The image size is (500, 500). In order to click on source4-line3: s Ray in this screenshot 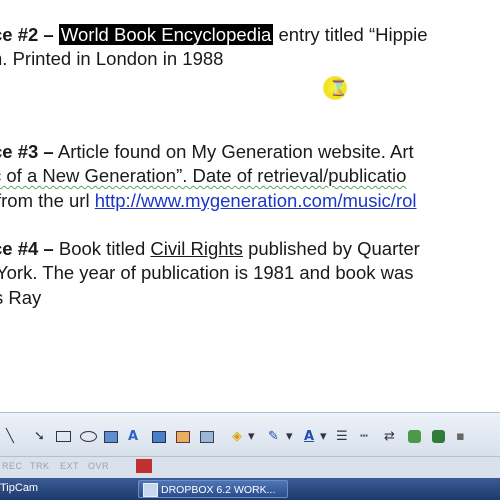, I will do `click(21, 297)`.